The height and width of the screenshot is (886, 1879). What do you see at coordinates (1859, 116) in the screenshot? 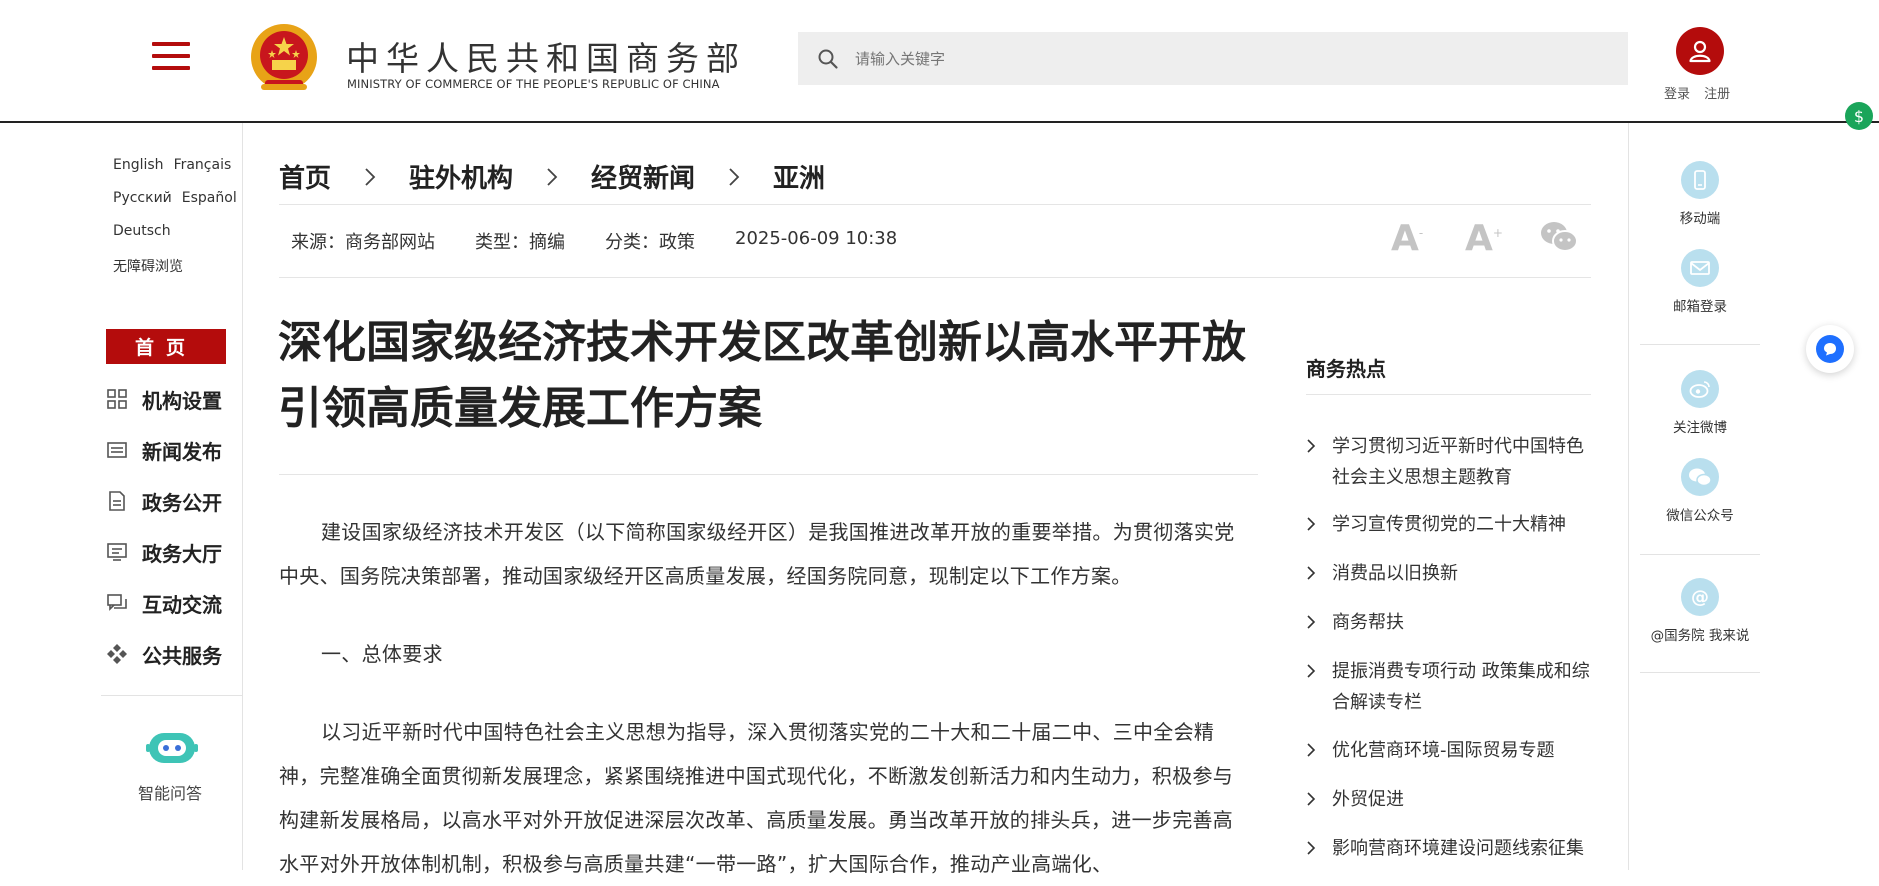
I see `float-assistant-icon: $` at bounding box center [1859, 116].